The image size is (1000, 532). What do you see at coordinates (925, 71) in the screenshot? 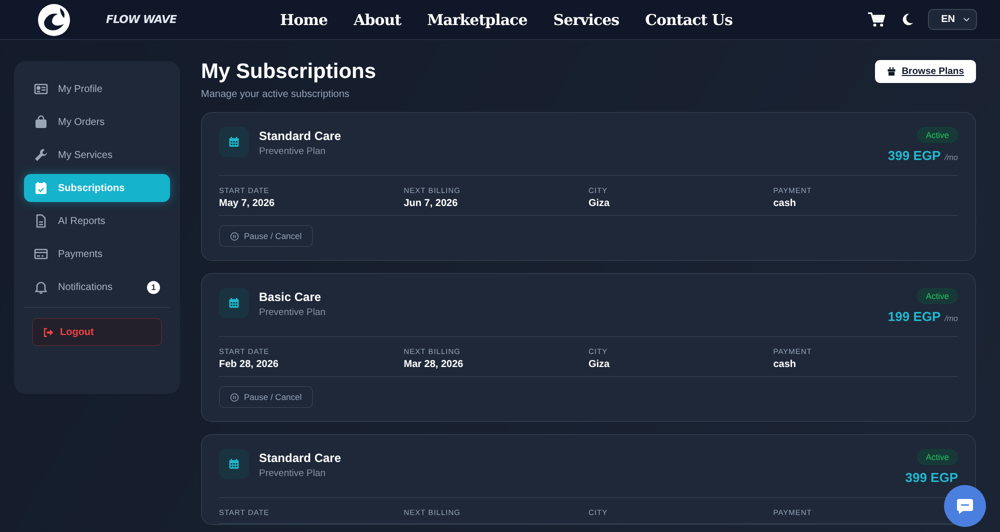
I see `browse-plans-button: Browse Plans` at bounding box center [925, 71].